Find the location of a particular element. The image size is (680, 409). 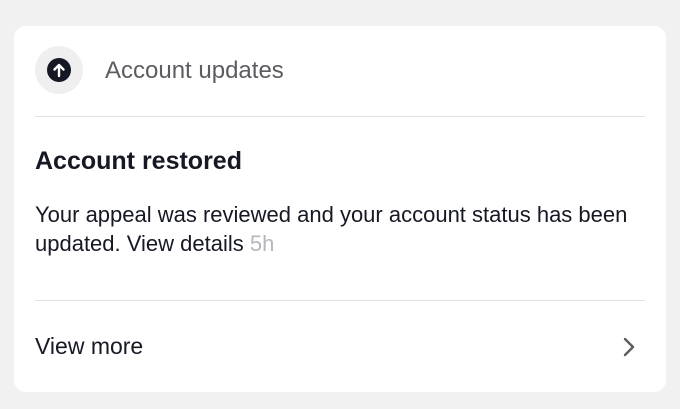

arrow-up-circle-icon is located at coordinates (59, 70).